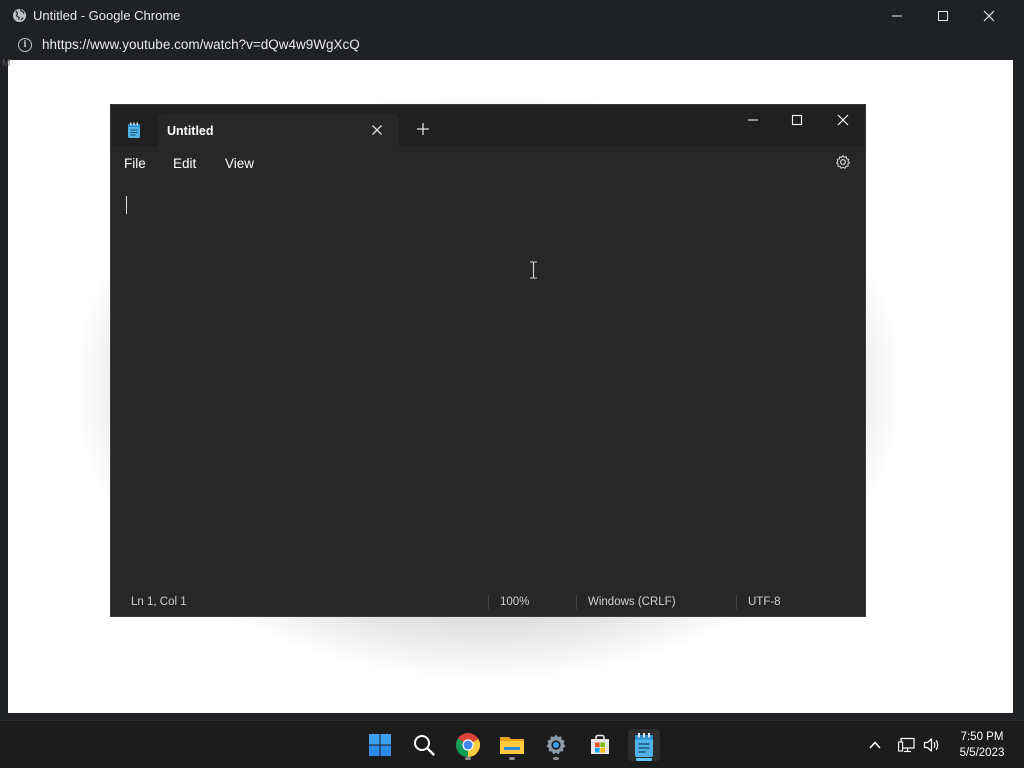 This screenshot has height=768, width=1024. I want to click on microsoft-store-icon, so click(600, 744).